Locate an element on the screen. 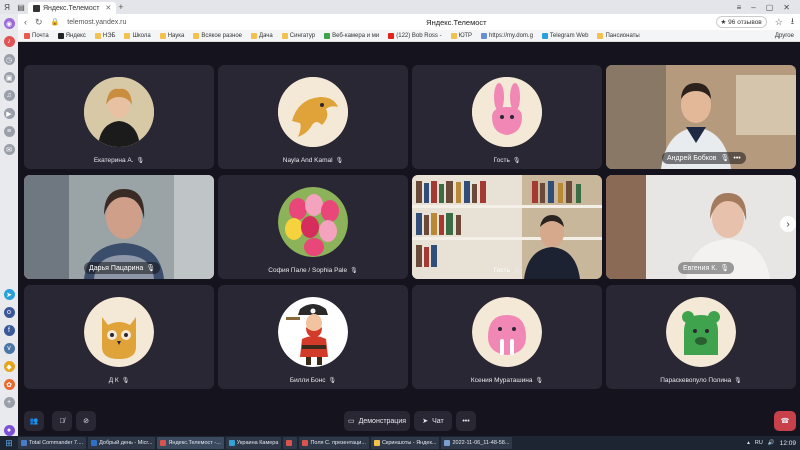 This screenshot has width=800, height=450. chevron-right-icon: › is located at coordinates (788, 224).